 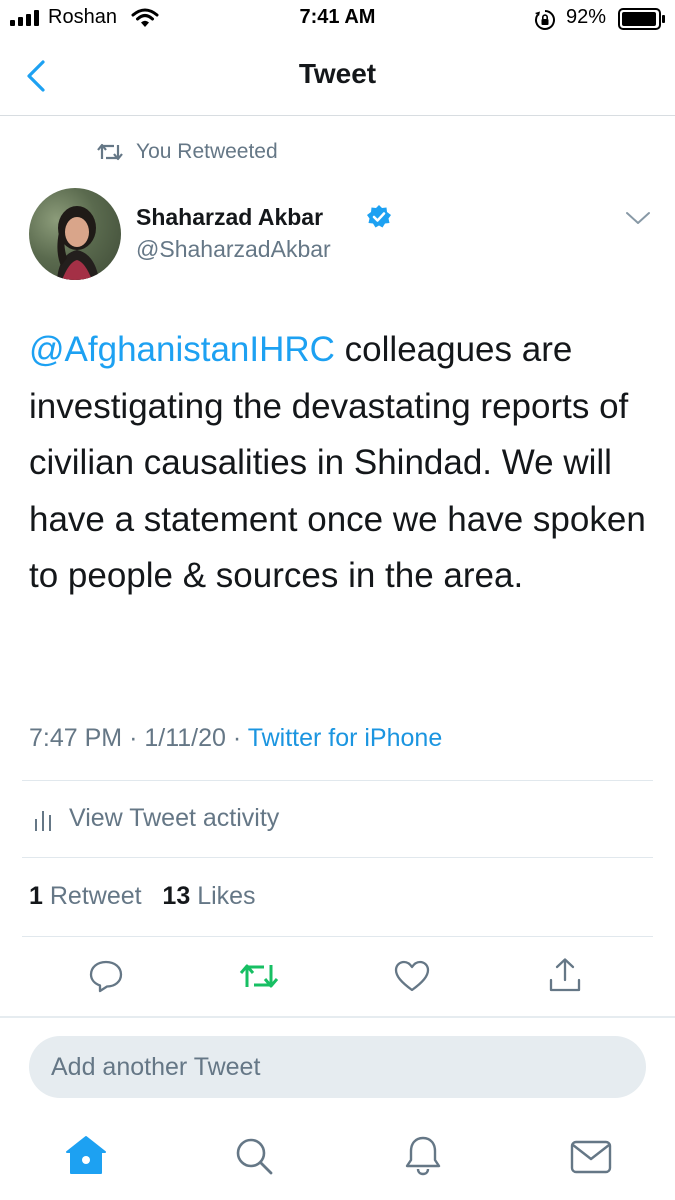 What do you see at coordinates (95, 896) in the screenshot?
I see `retweet-label: Retweet` at bounding box center [95, 896].